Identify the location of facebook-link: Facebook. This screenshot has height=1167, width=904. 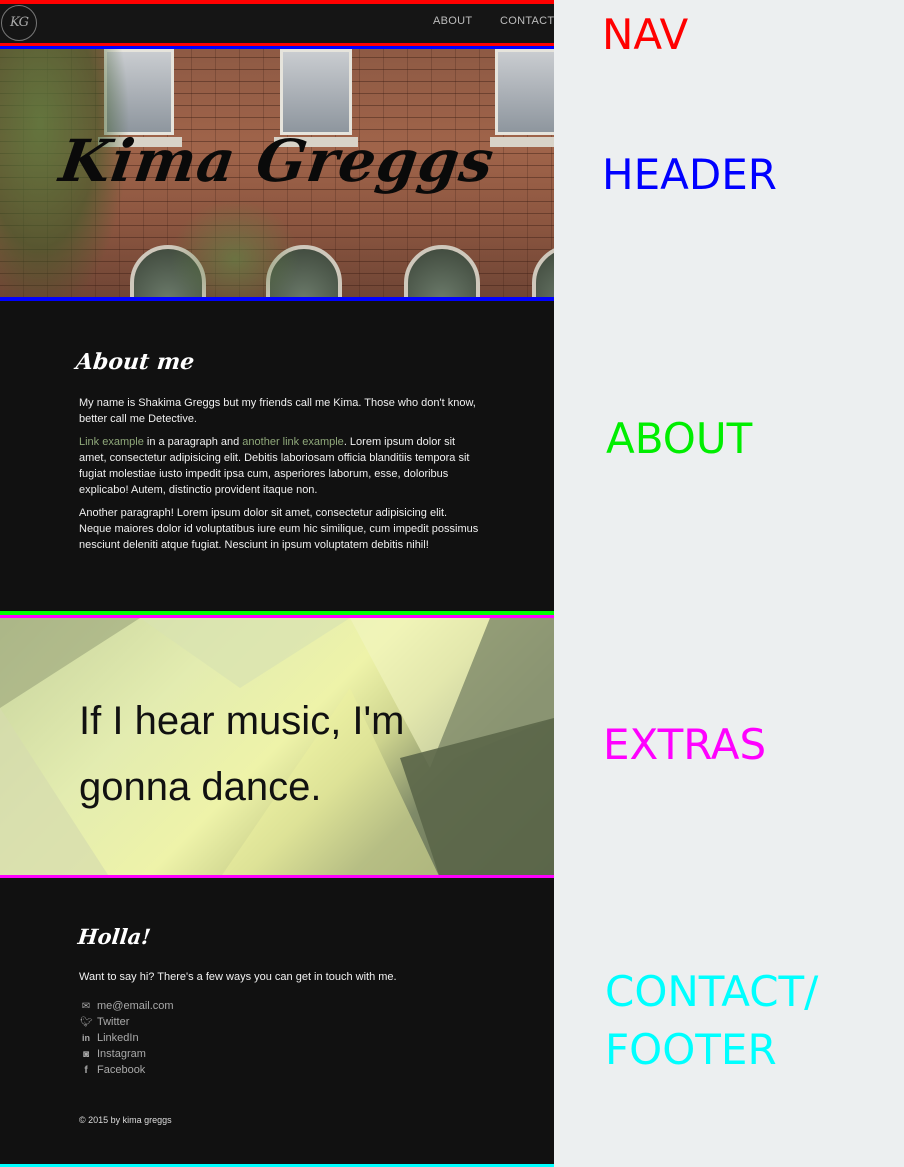
(121, 1070).